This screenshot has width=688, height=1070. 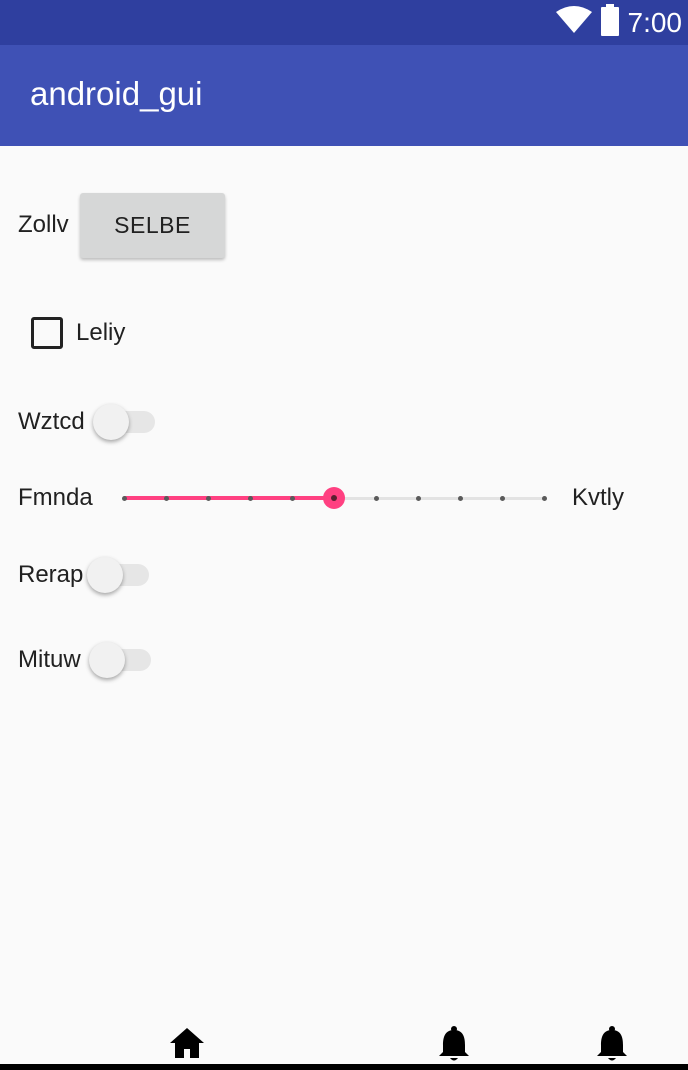 I want to click on switch-2-label: Rerap, so click(x=51, y=574).